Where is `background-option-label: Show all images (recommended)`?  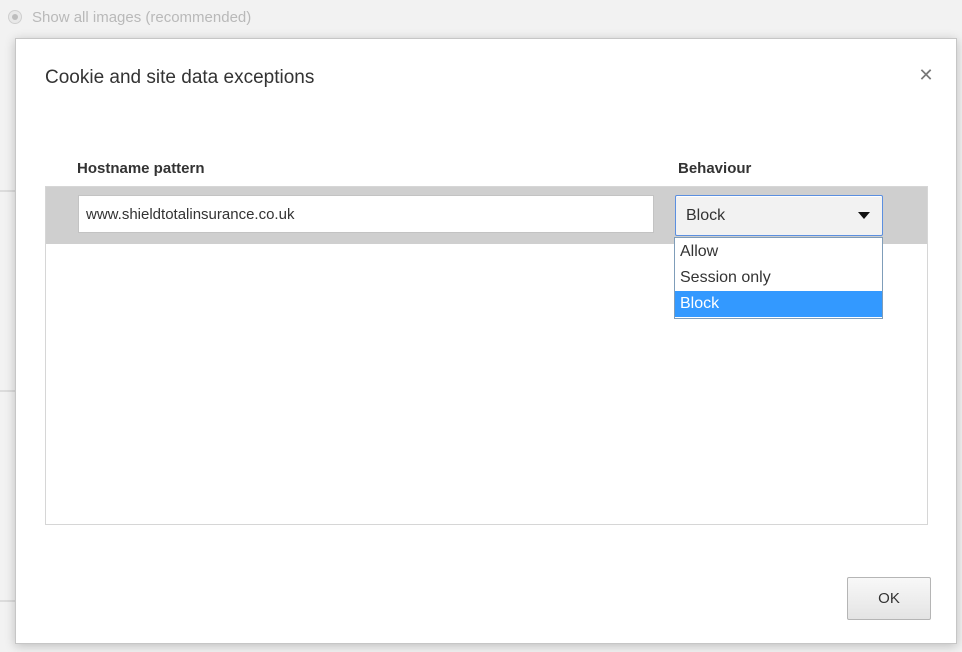
background-option-label: Show all images (recommended) is located at coordinates (142, 17).